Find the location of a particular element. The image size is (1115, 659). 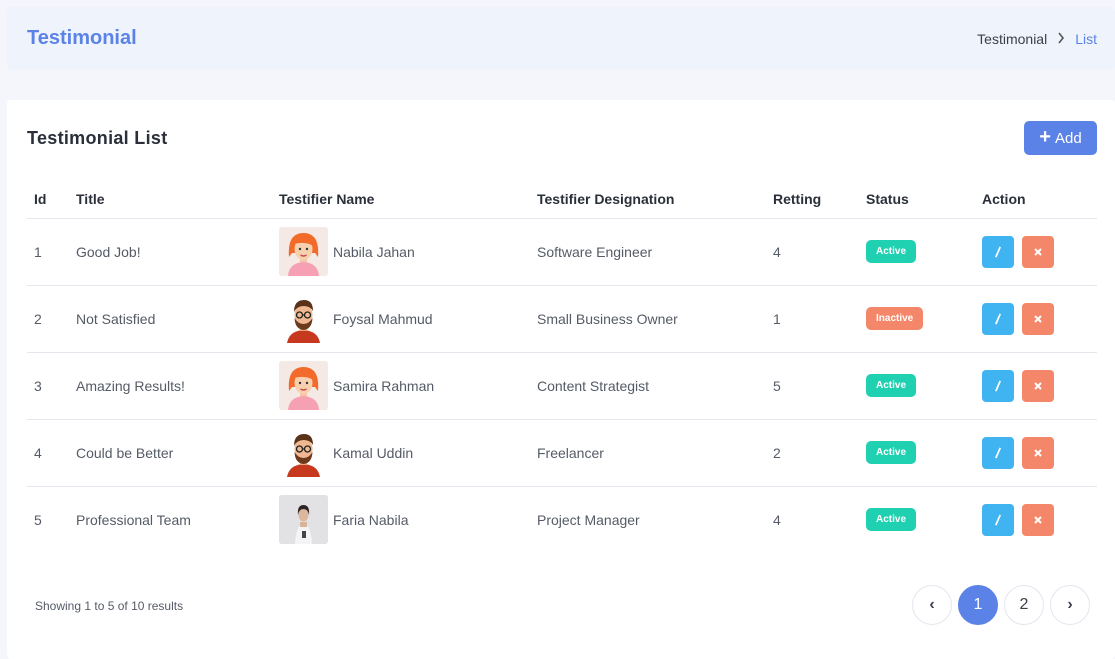

cell-title: Not Satisfied is located at coordinates (170, 319).